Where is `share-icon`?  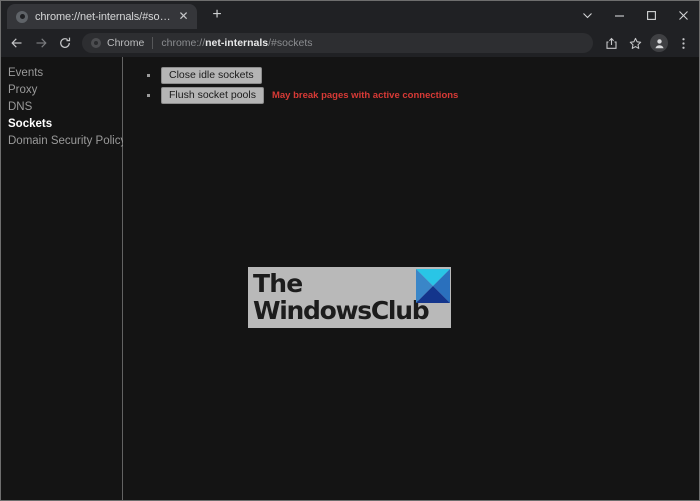
share-icon is located at coordinates (611, 43).